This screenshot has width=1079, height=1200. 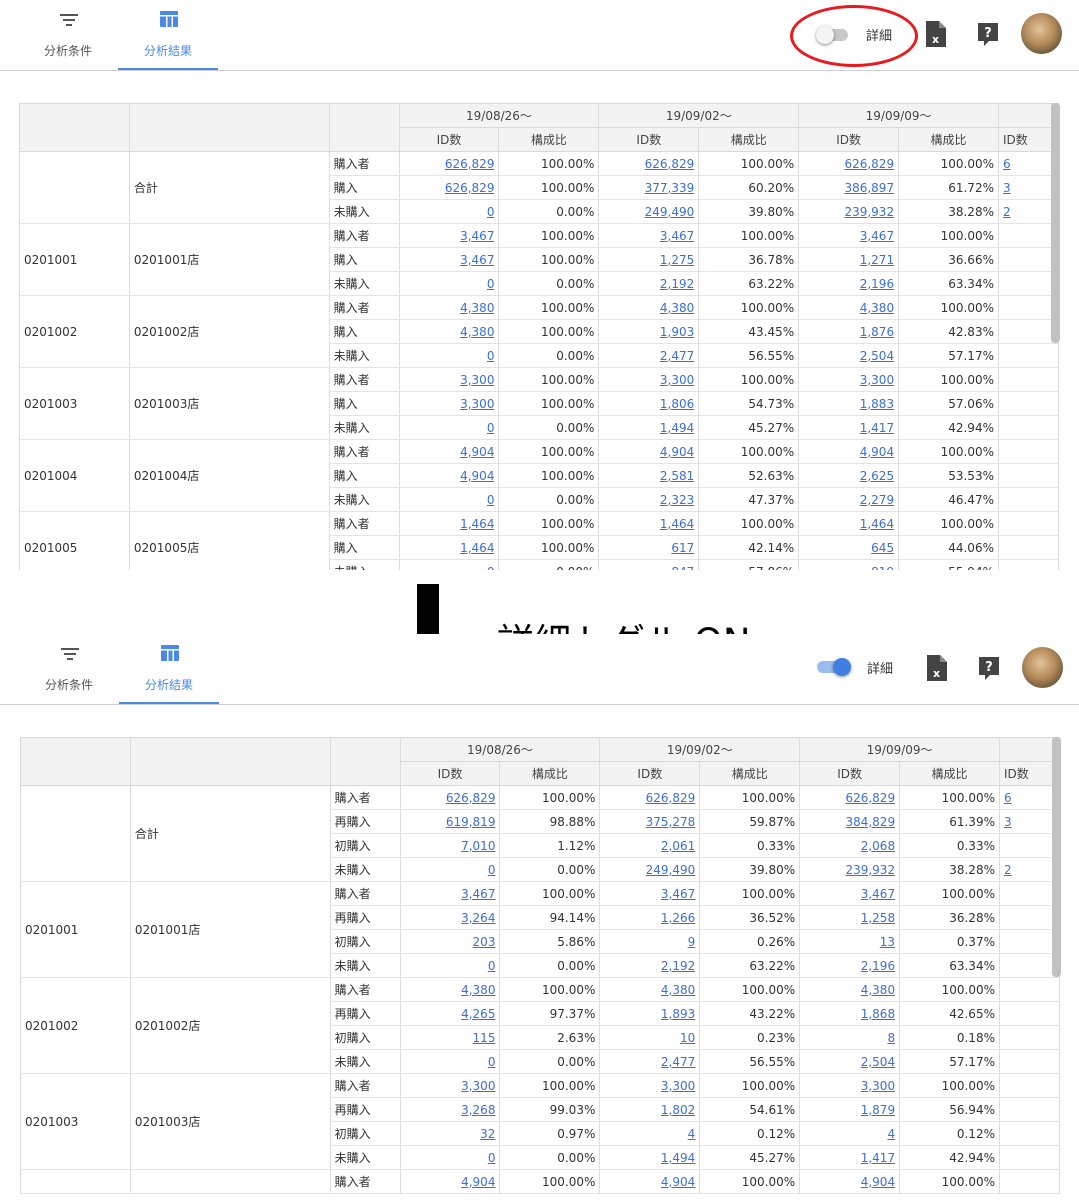 What do you see at coordinates (869, 188) in the screenshot?
I see `id-count-link: 386,897` at bounding box center [869, 188].